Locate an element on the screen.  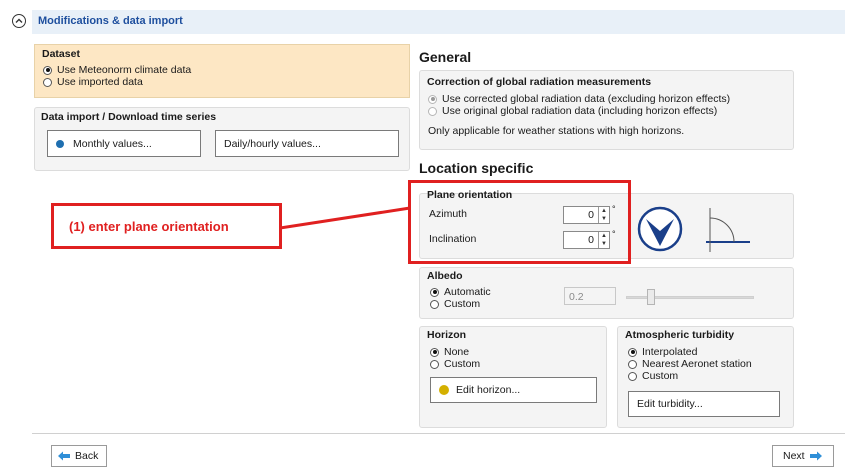
azimuth-value: 0 is located at coordinates (593, 215).